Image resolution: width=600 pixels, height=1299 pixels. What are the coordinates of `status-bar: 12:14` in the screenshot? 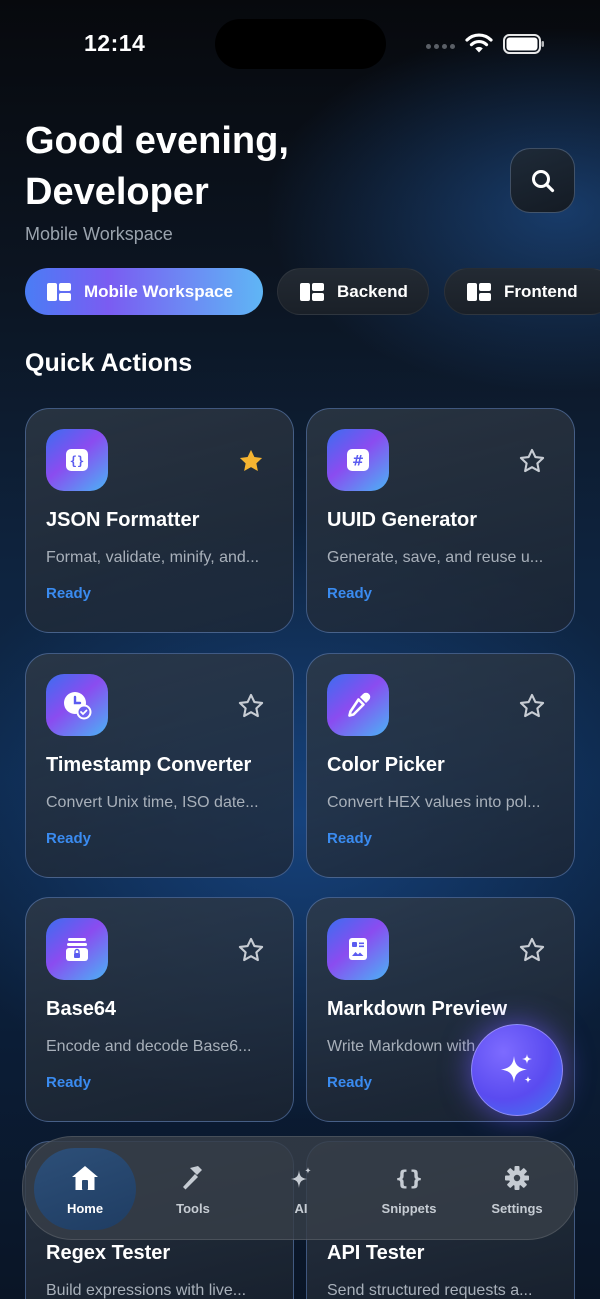 It's located at (300, 45).